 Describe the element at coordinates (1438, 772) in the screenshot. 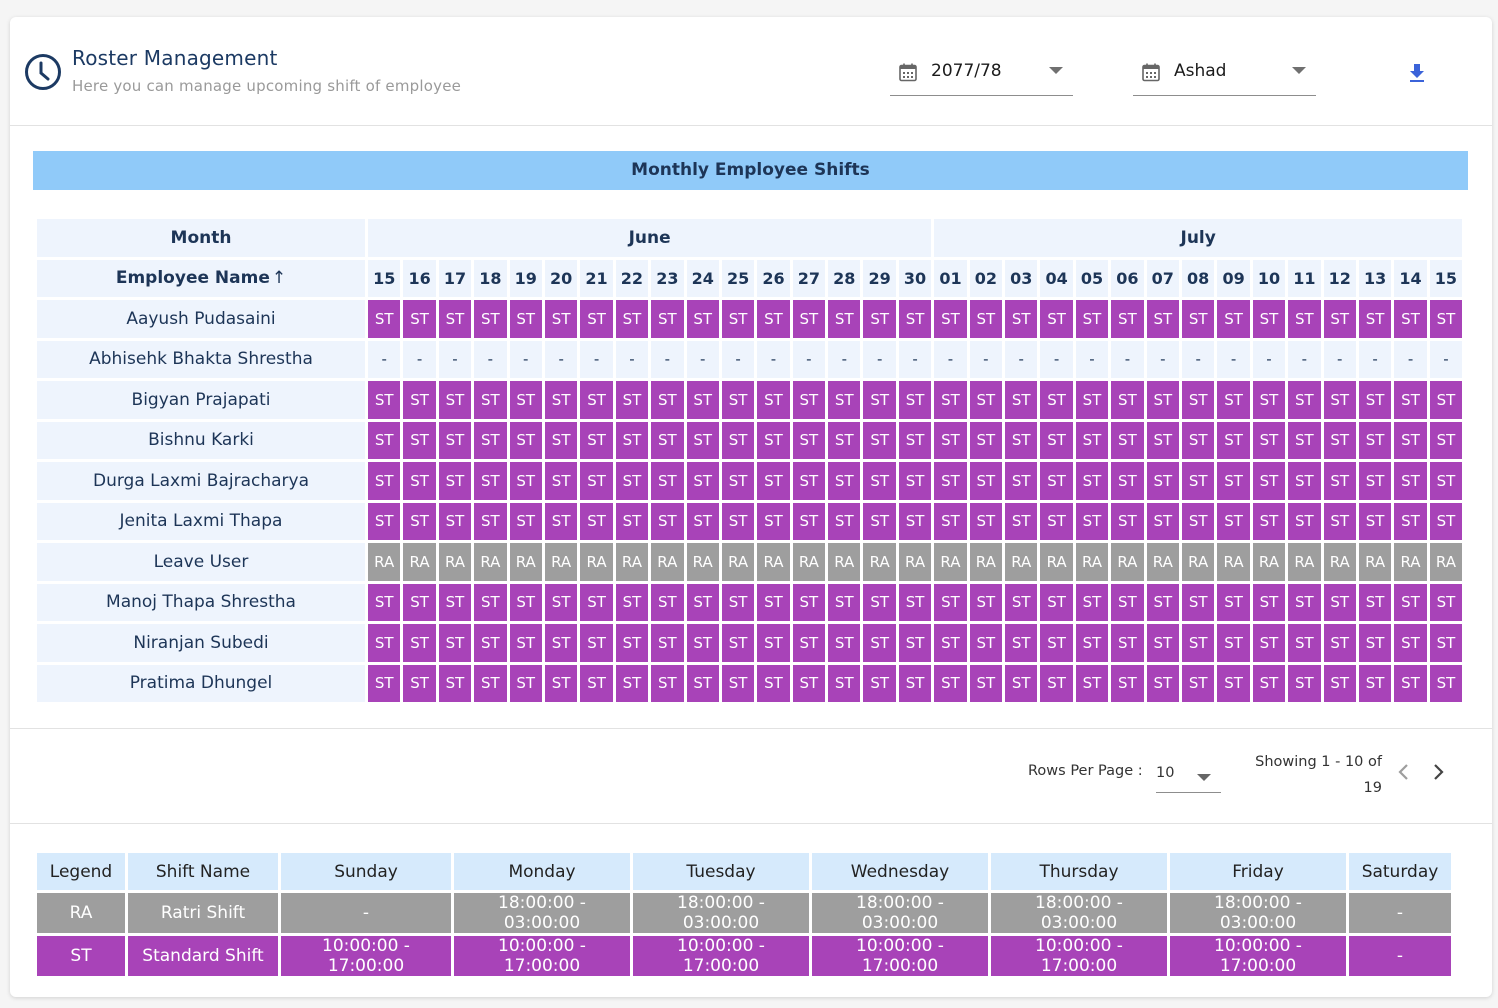

I see `chevron-right-icon` at that location.